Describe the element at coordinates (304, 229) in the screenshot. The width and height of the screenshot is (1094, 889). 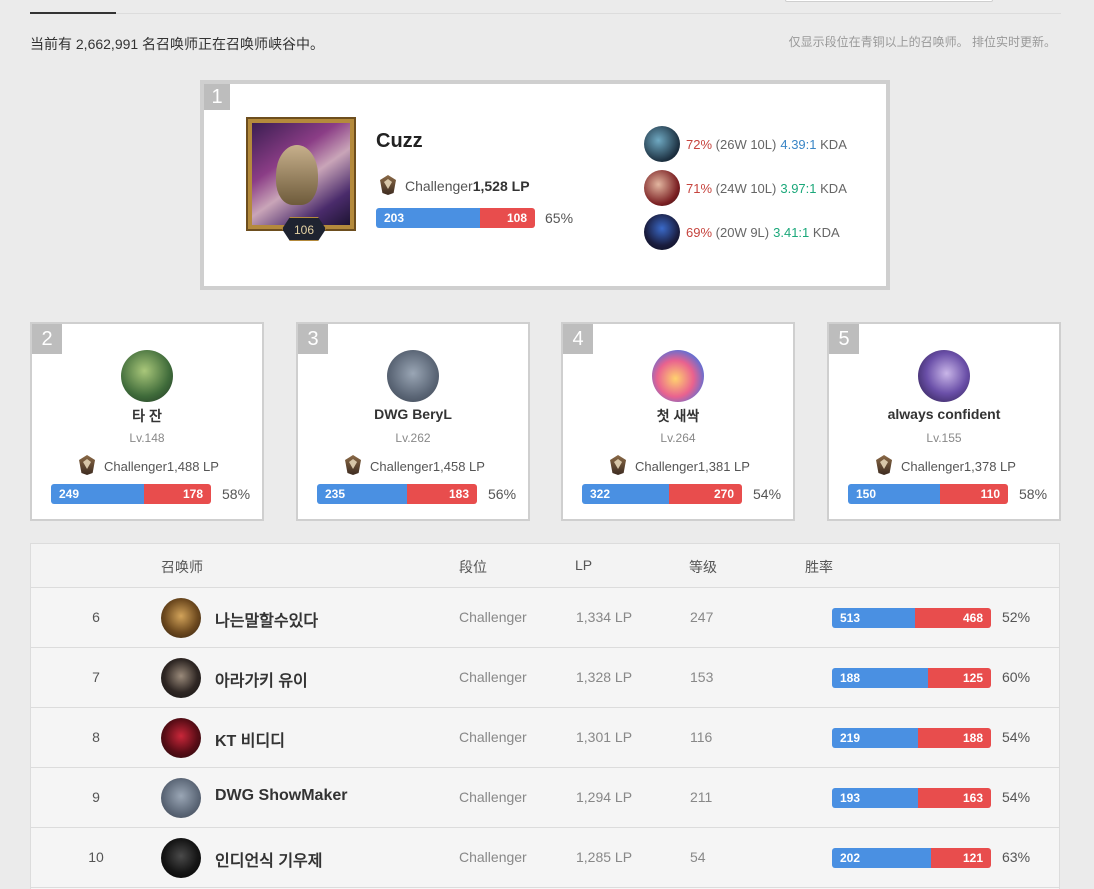
I see `level-badge: 106` at that location.